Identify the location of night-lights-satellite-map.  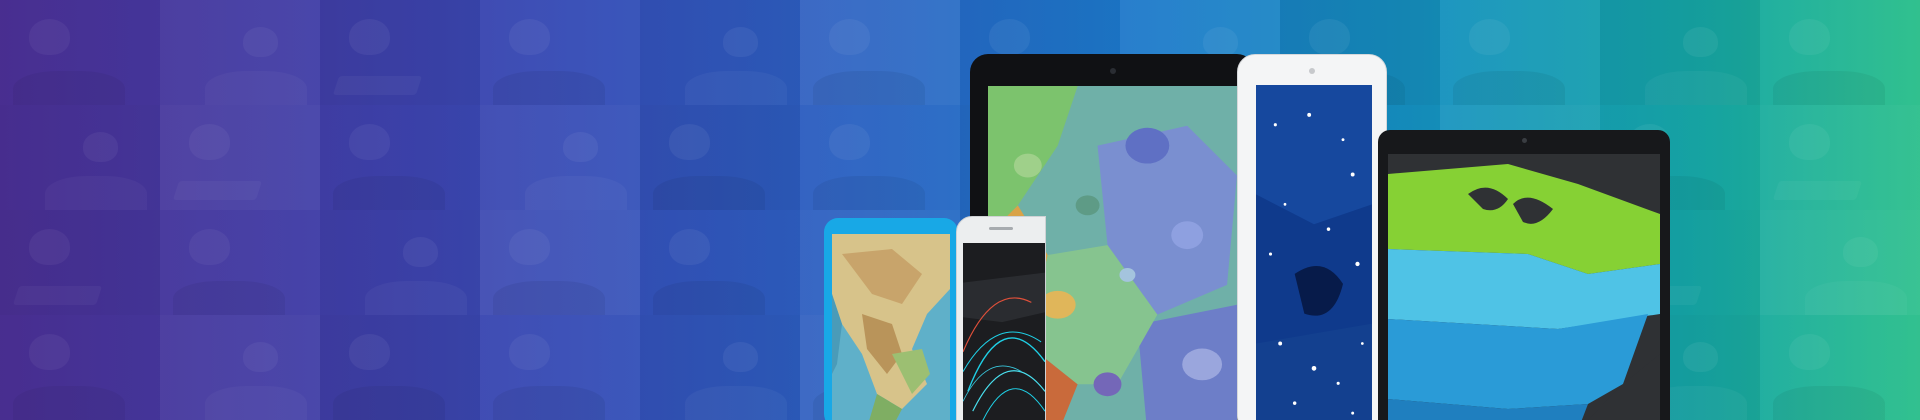
(1314, 252).